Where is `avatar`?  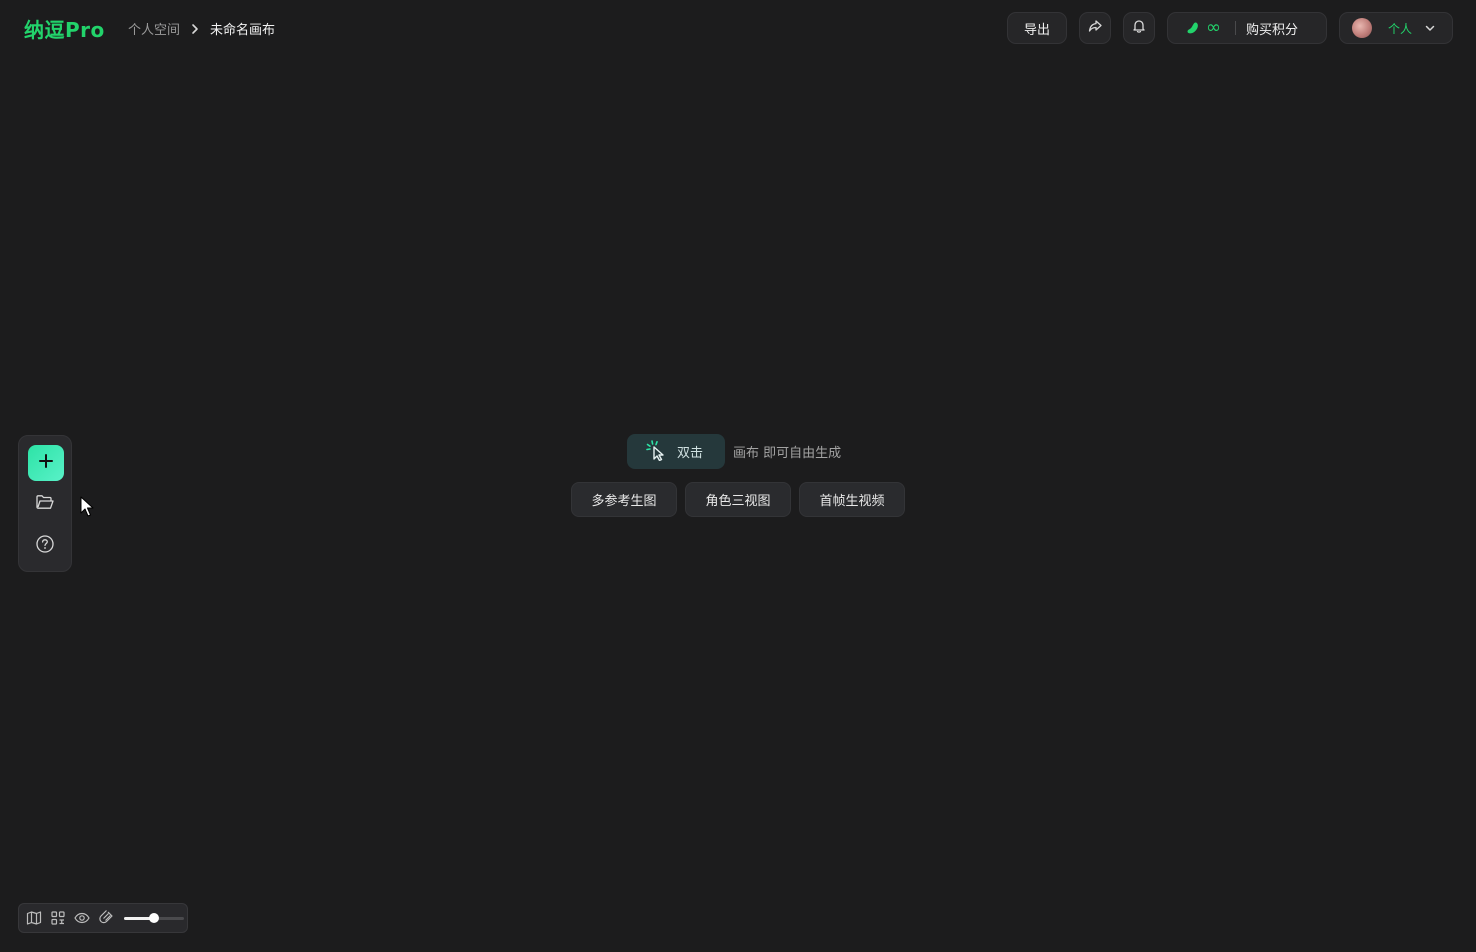
avatar is located at coordinates (1362, 28).